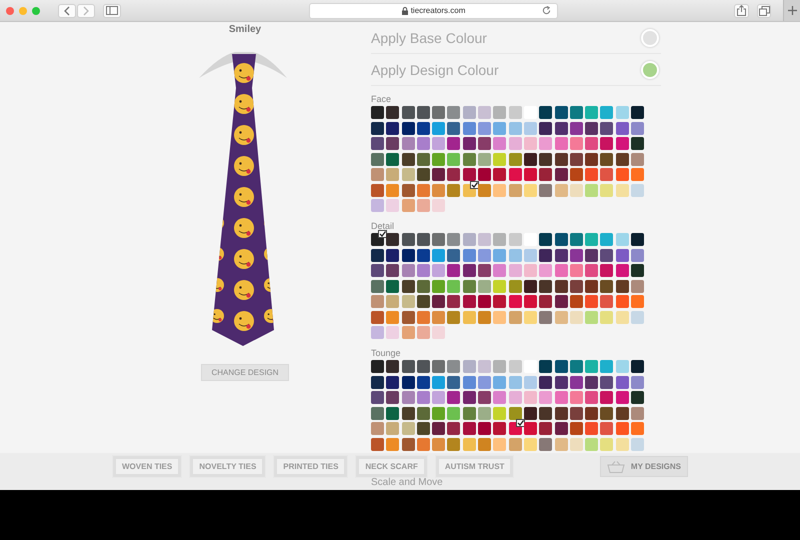  Describe the element at coordinates (547, 10) in the screenshot. I see `reload-icon` at that location.